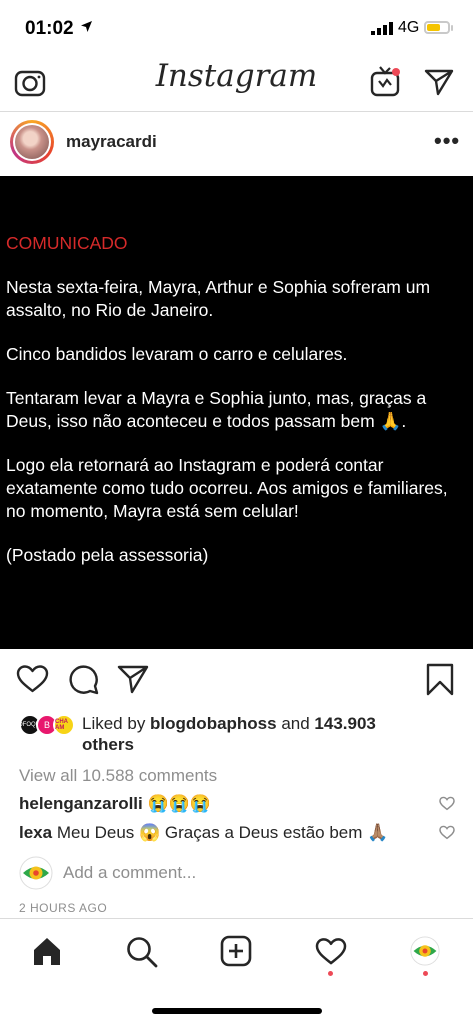 The width and height of the screenshot is (473, 1024). What do you see at coordinates (386, 81) in the screenshot?
I see `igtv-icon` at bounding box center [386, 81].